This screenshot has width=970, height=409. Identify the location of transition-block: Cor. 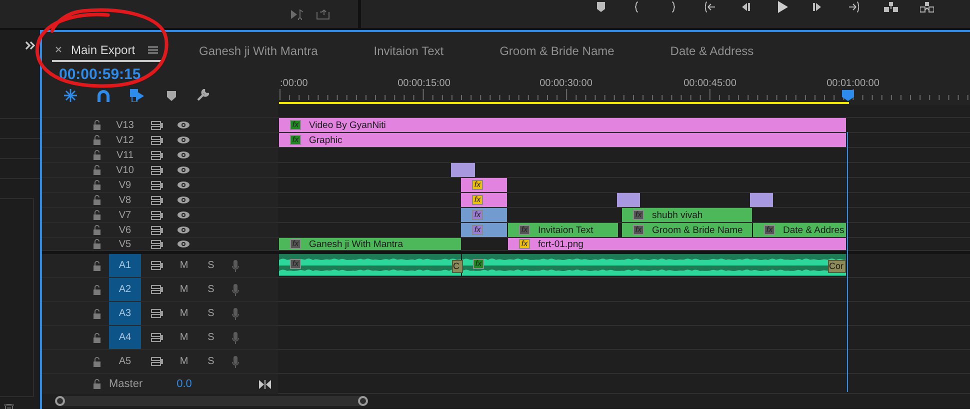
(837, 266).